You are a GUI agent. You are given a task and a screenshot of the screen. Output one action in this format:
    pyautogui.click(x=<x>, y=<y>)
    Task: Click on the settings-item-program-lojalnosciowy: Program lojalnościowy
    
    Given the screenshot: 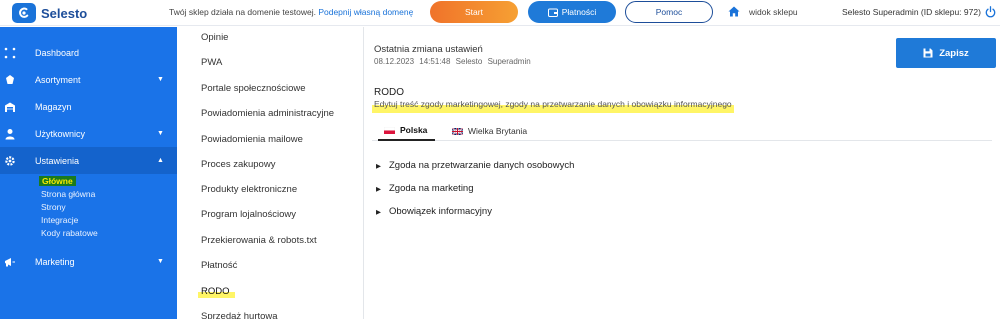 What is the action you would take?
    pyautogui.click(x=248, y=214)
    